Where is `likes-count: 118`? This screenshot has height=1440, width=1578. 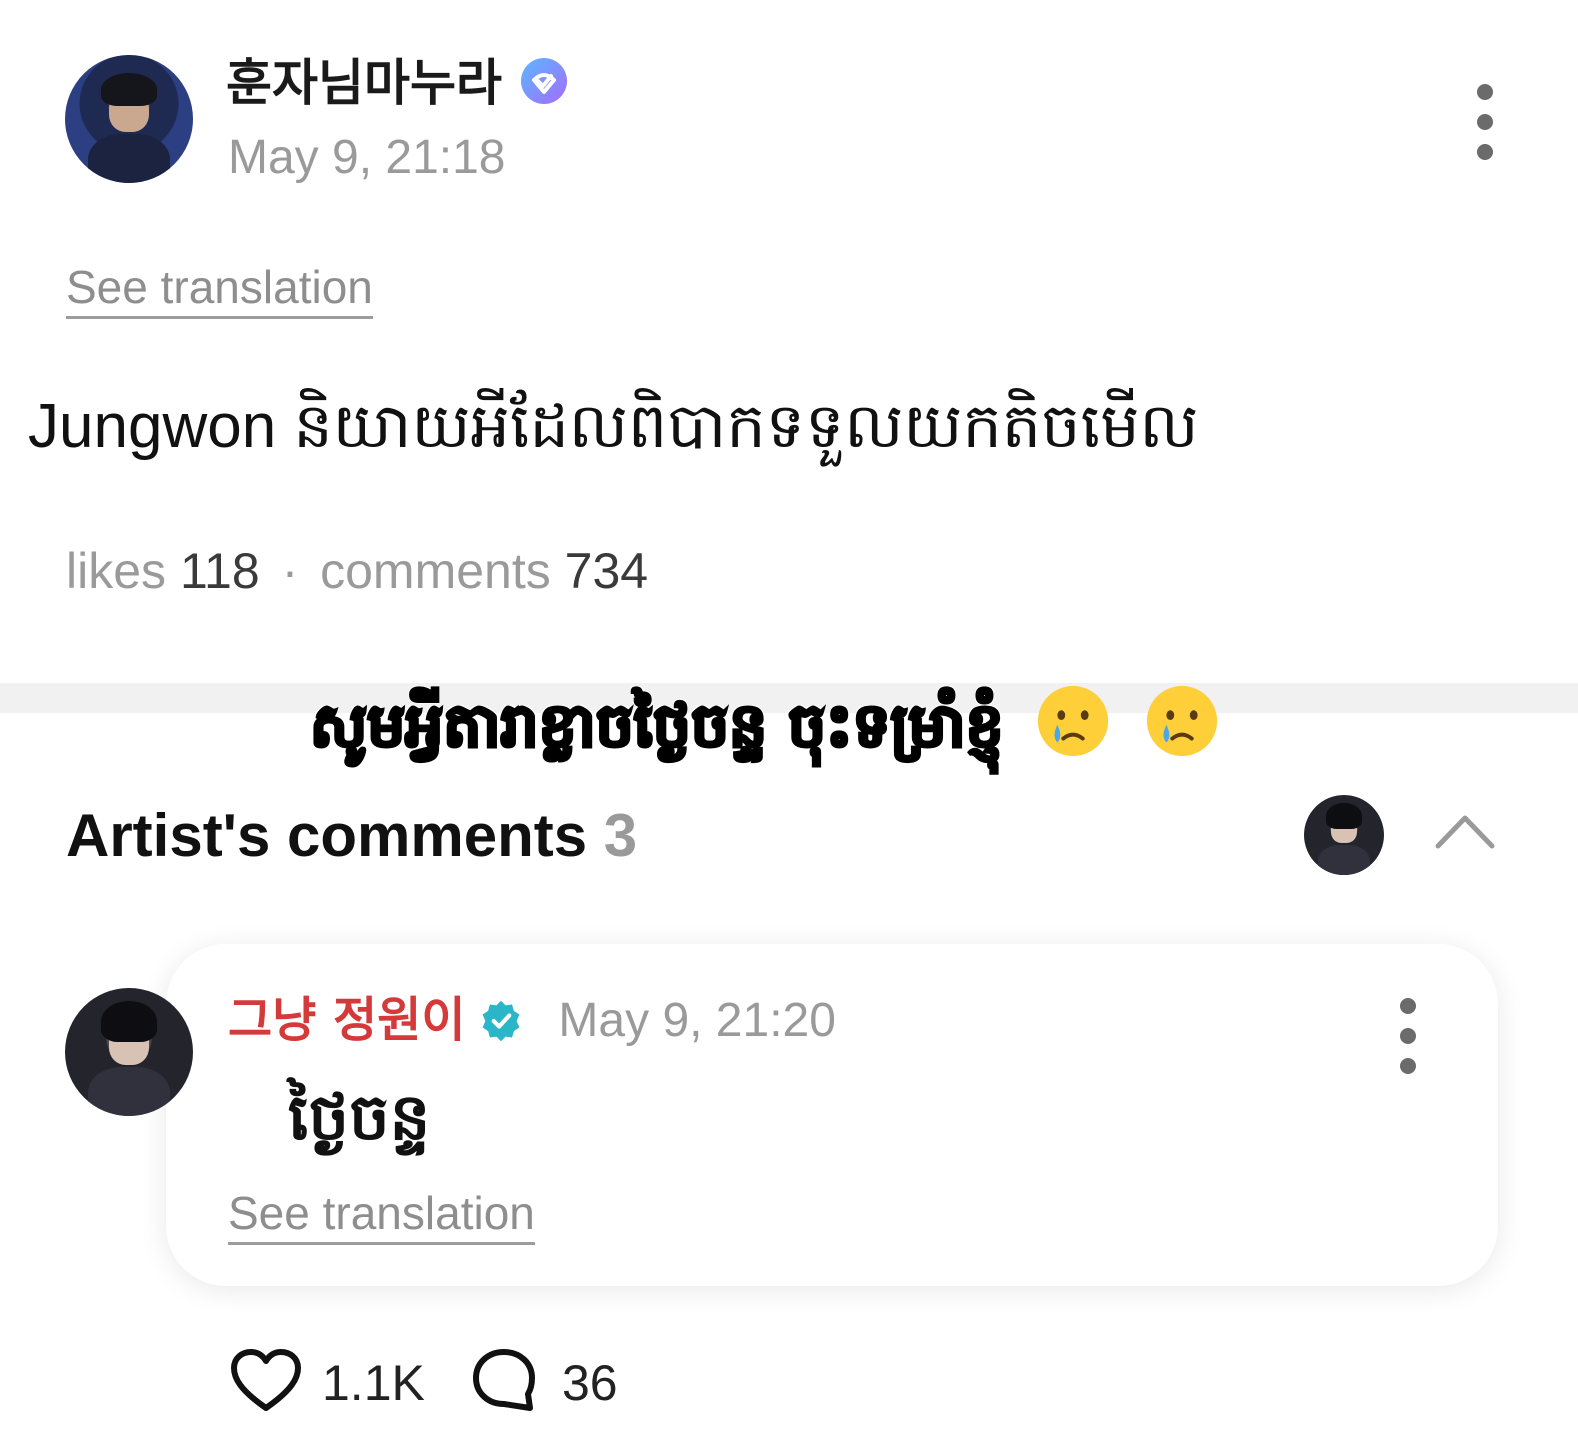 likes-count: 118 is located at coordinates (220, 571).